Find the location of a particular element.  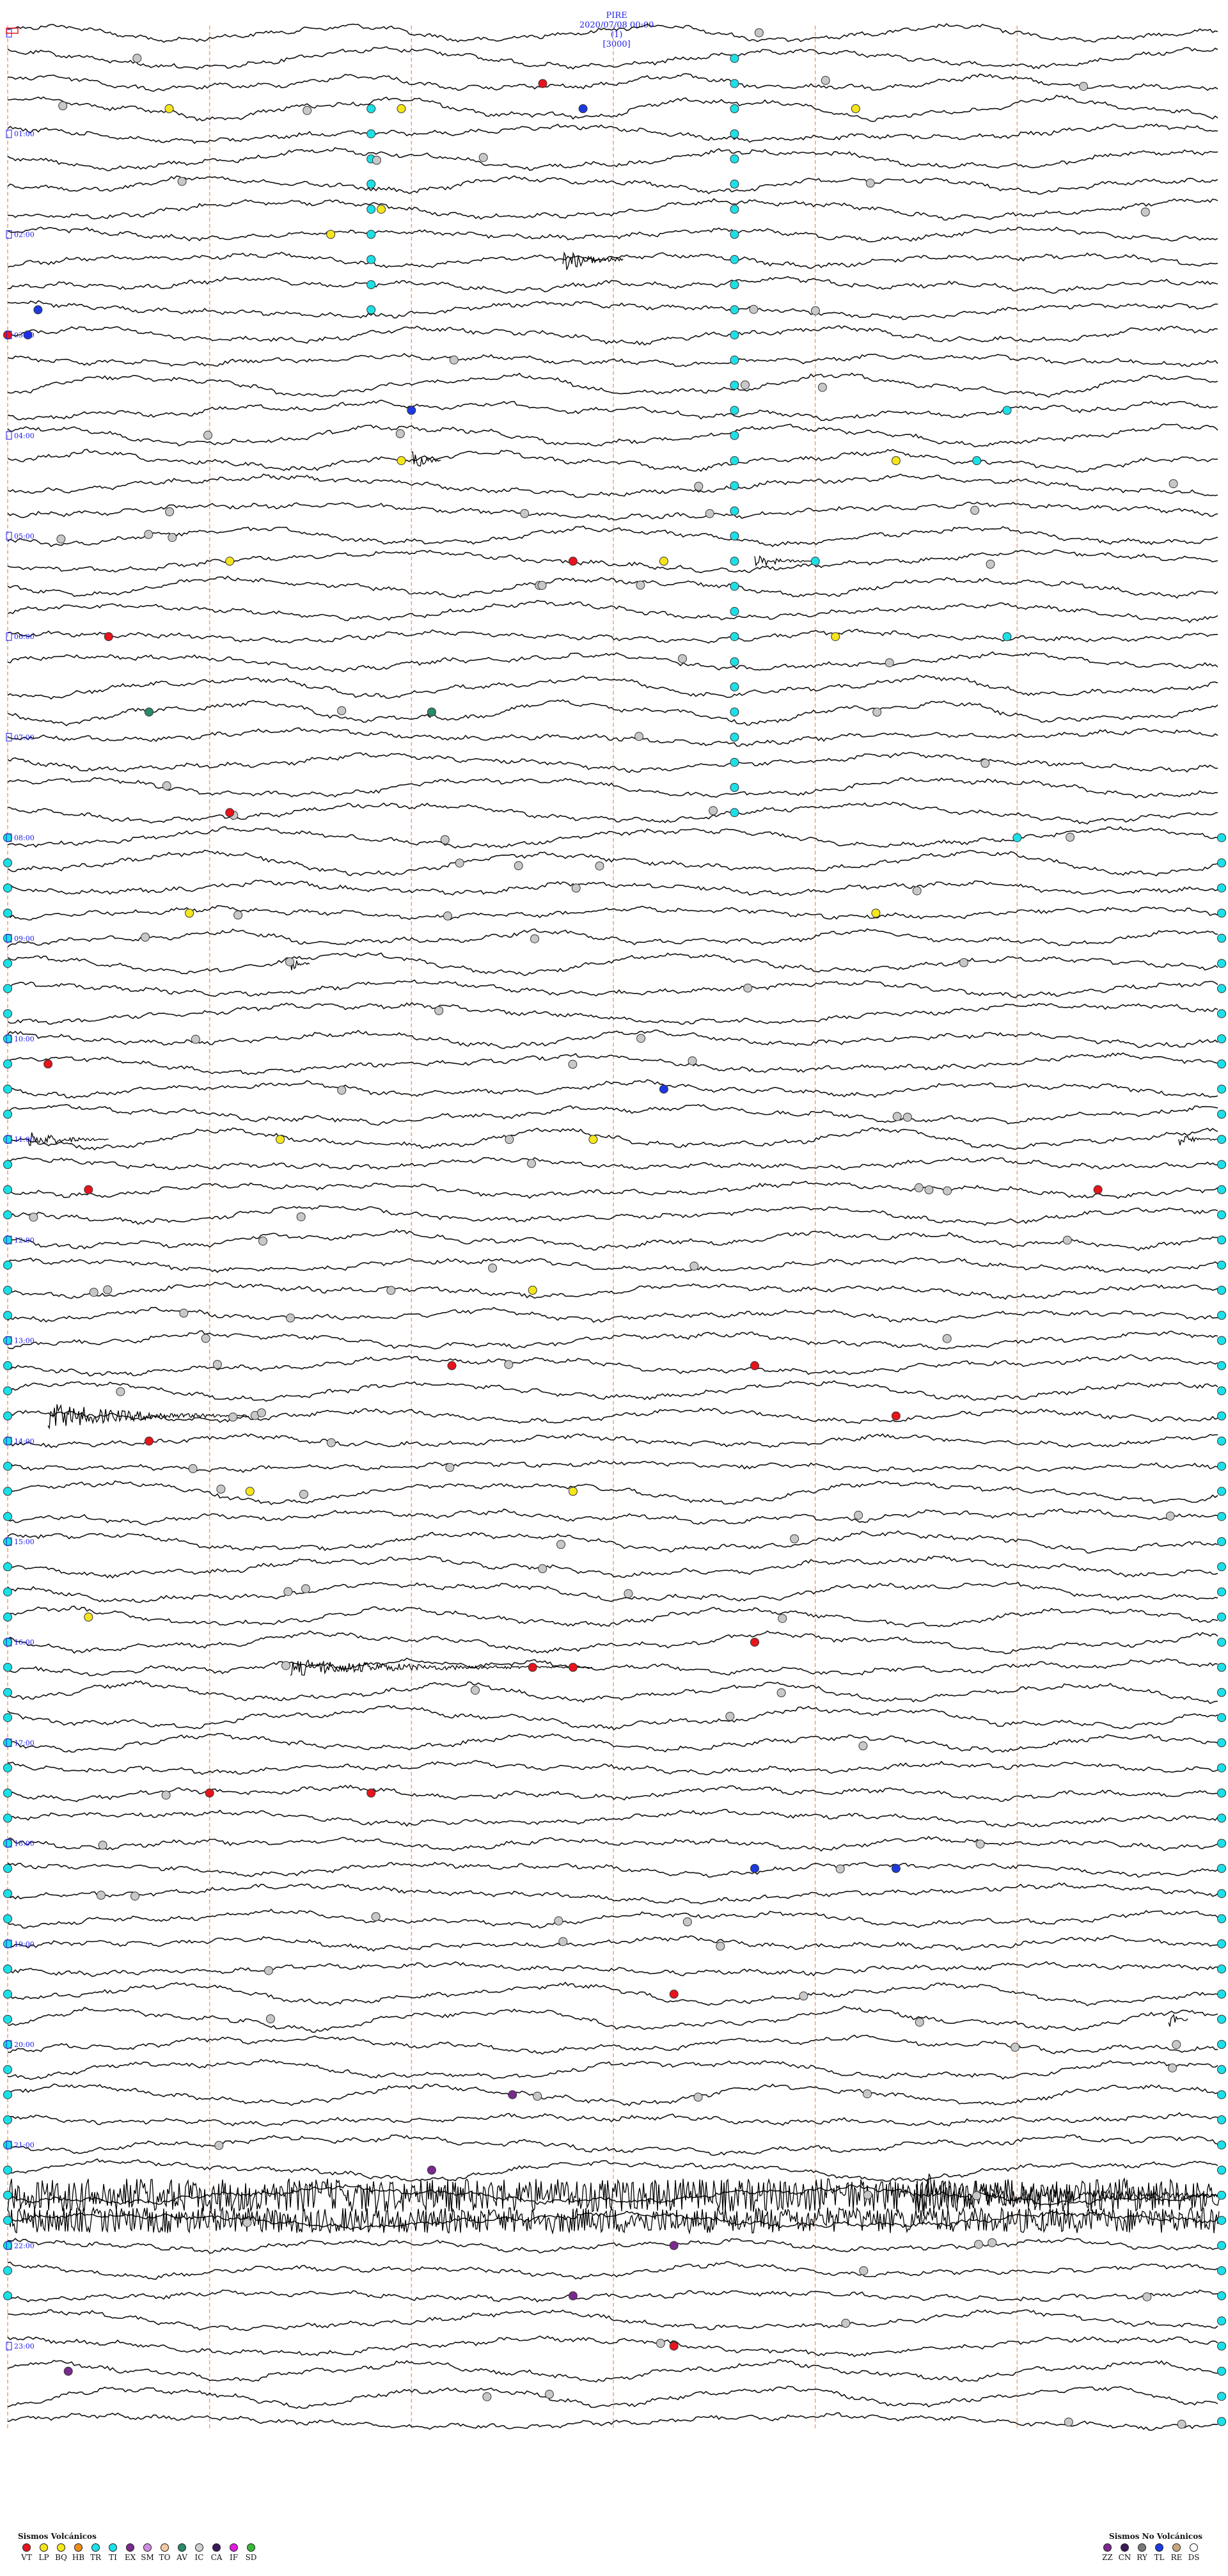

event-marker-ex is located at coordinates (512, 2094).